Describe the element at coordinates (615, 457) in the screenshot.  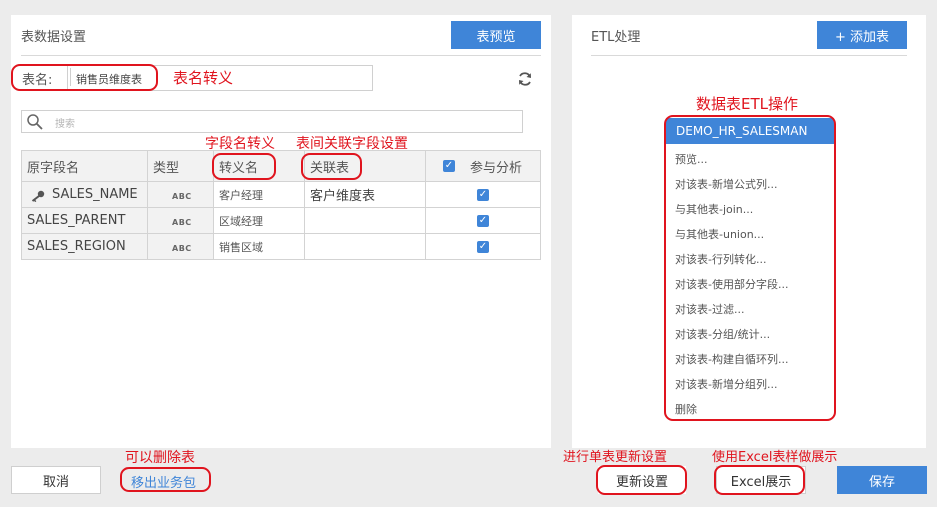
I see `annotation-update: 进行单表更新设置` at that location.